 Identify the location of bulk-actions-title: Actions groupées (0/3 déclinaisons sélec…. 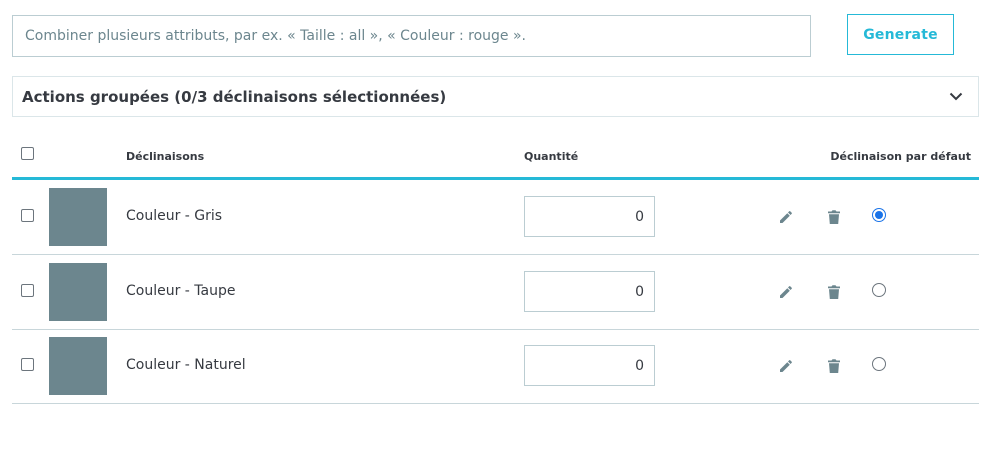
(234, 96).